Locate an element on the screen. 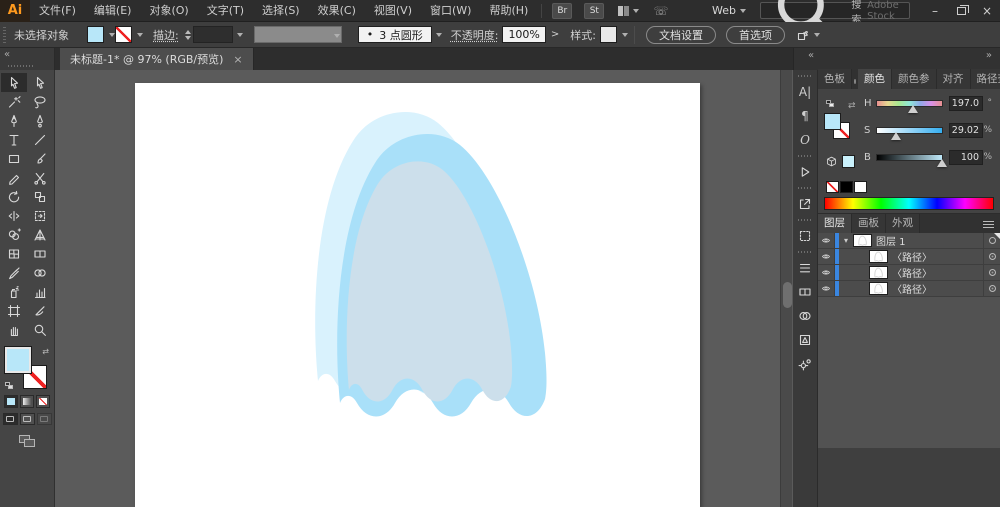  tool-shaper is located at coordinates (14, 177).